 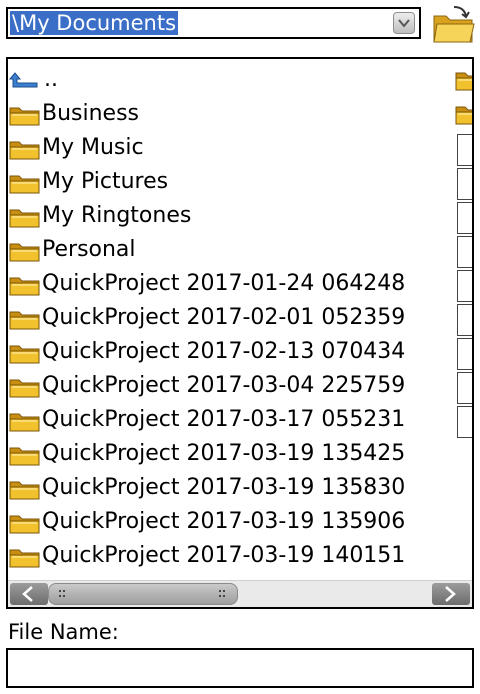 I want to click on folder-row: QuickProject 2017-03-19 135830, so click(x=230, y=488).